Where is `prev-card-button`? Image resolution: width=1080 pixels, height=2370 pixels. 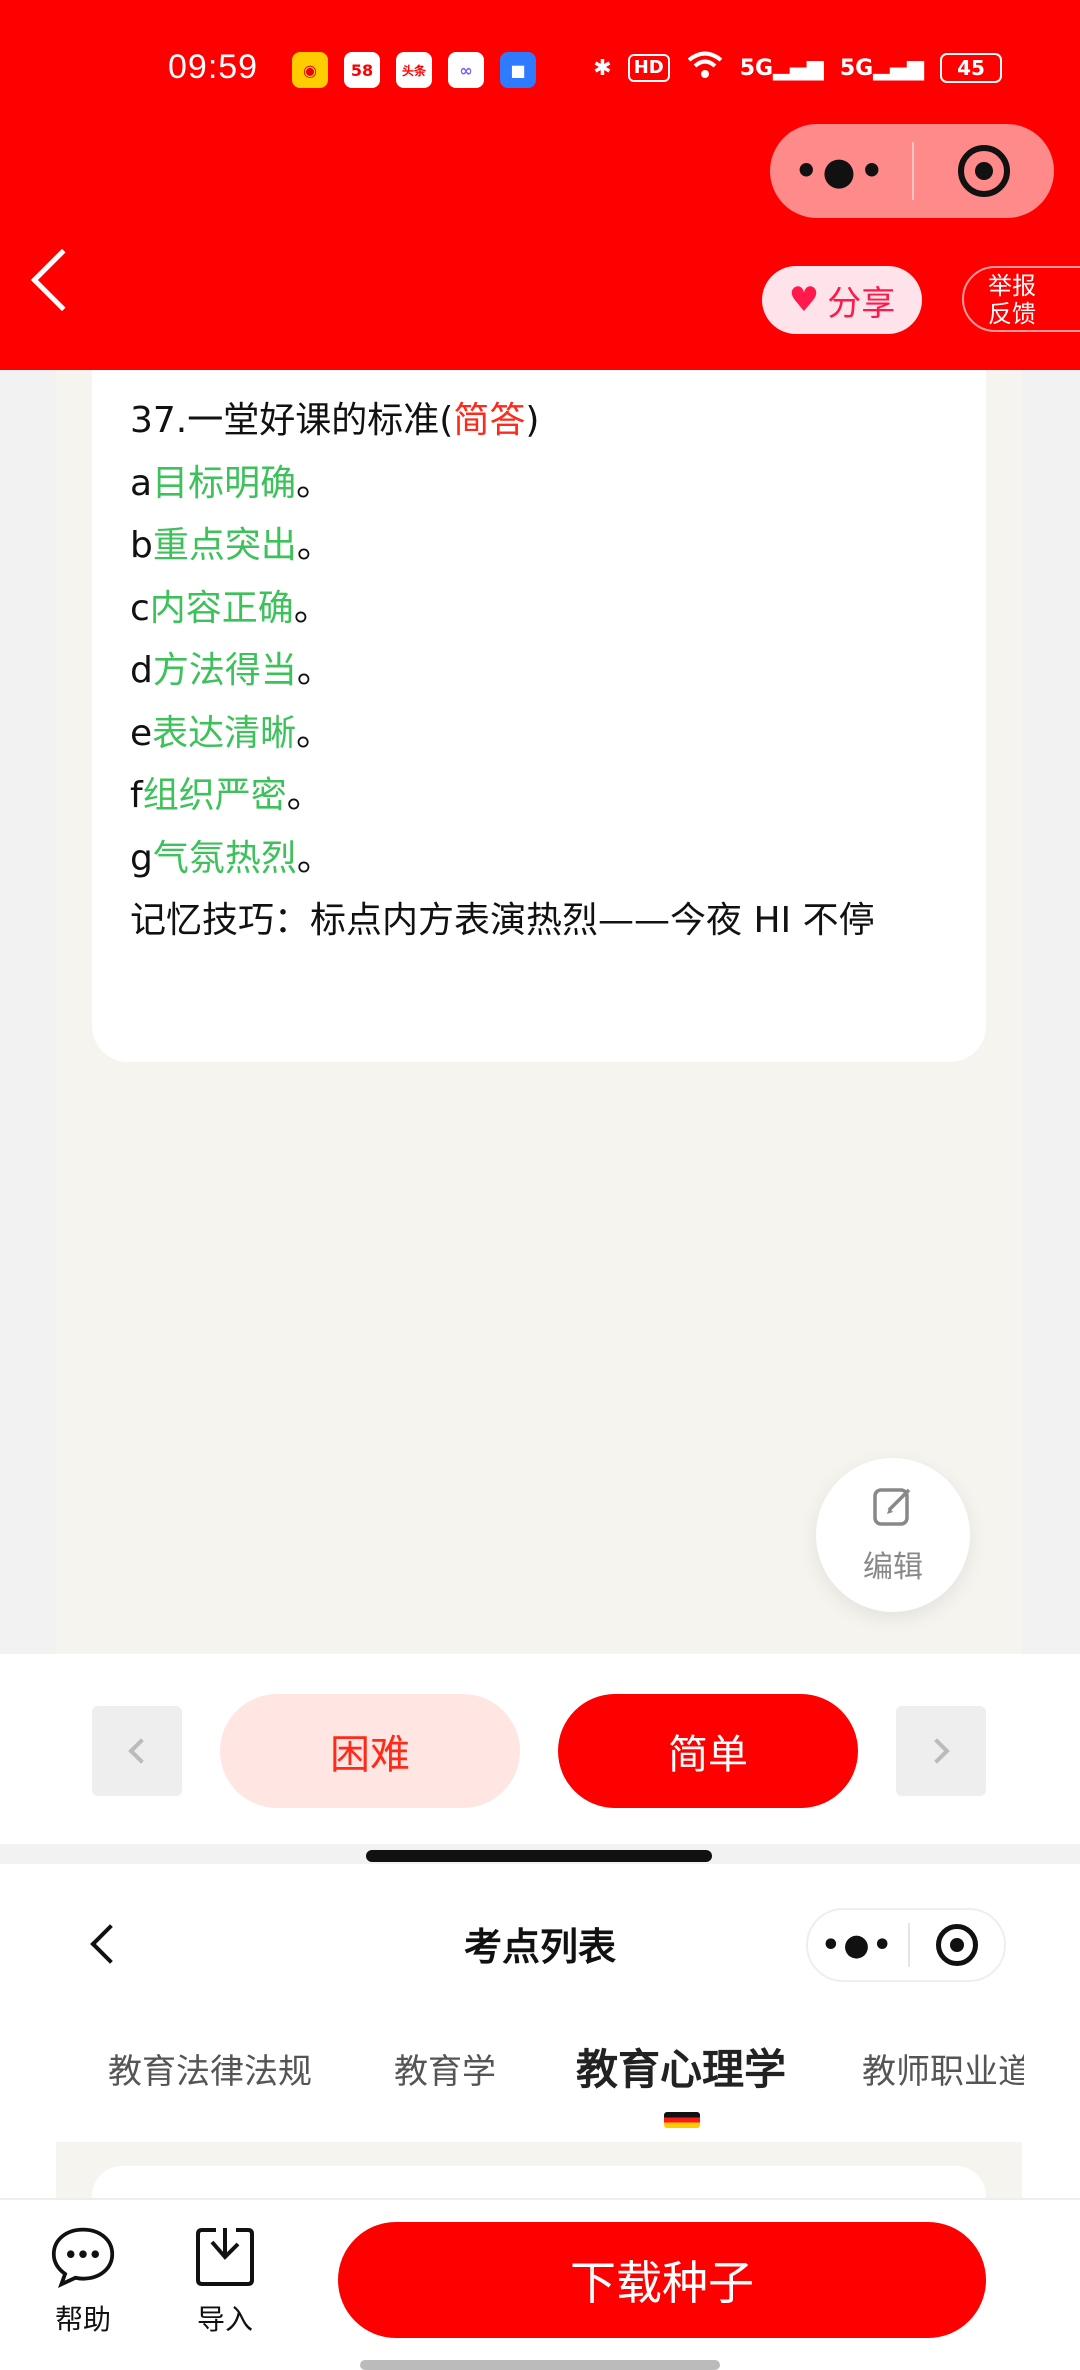 prev-card-button is located at coordinates (137, 1751).